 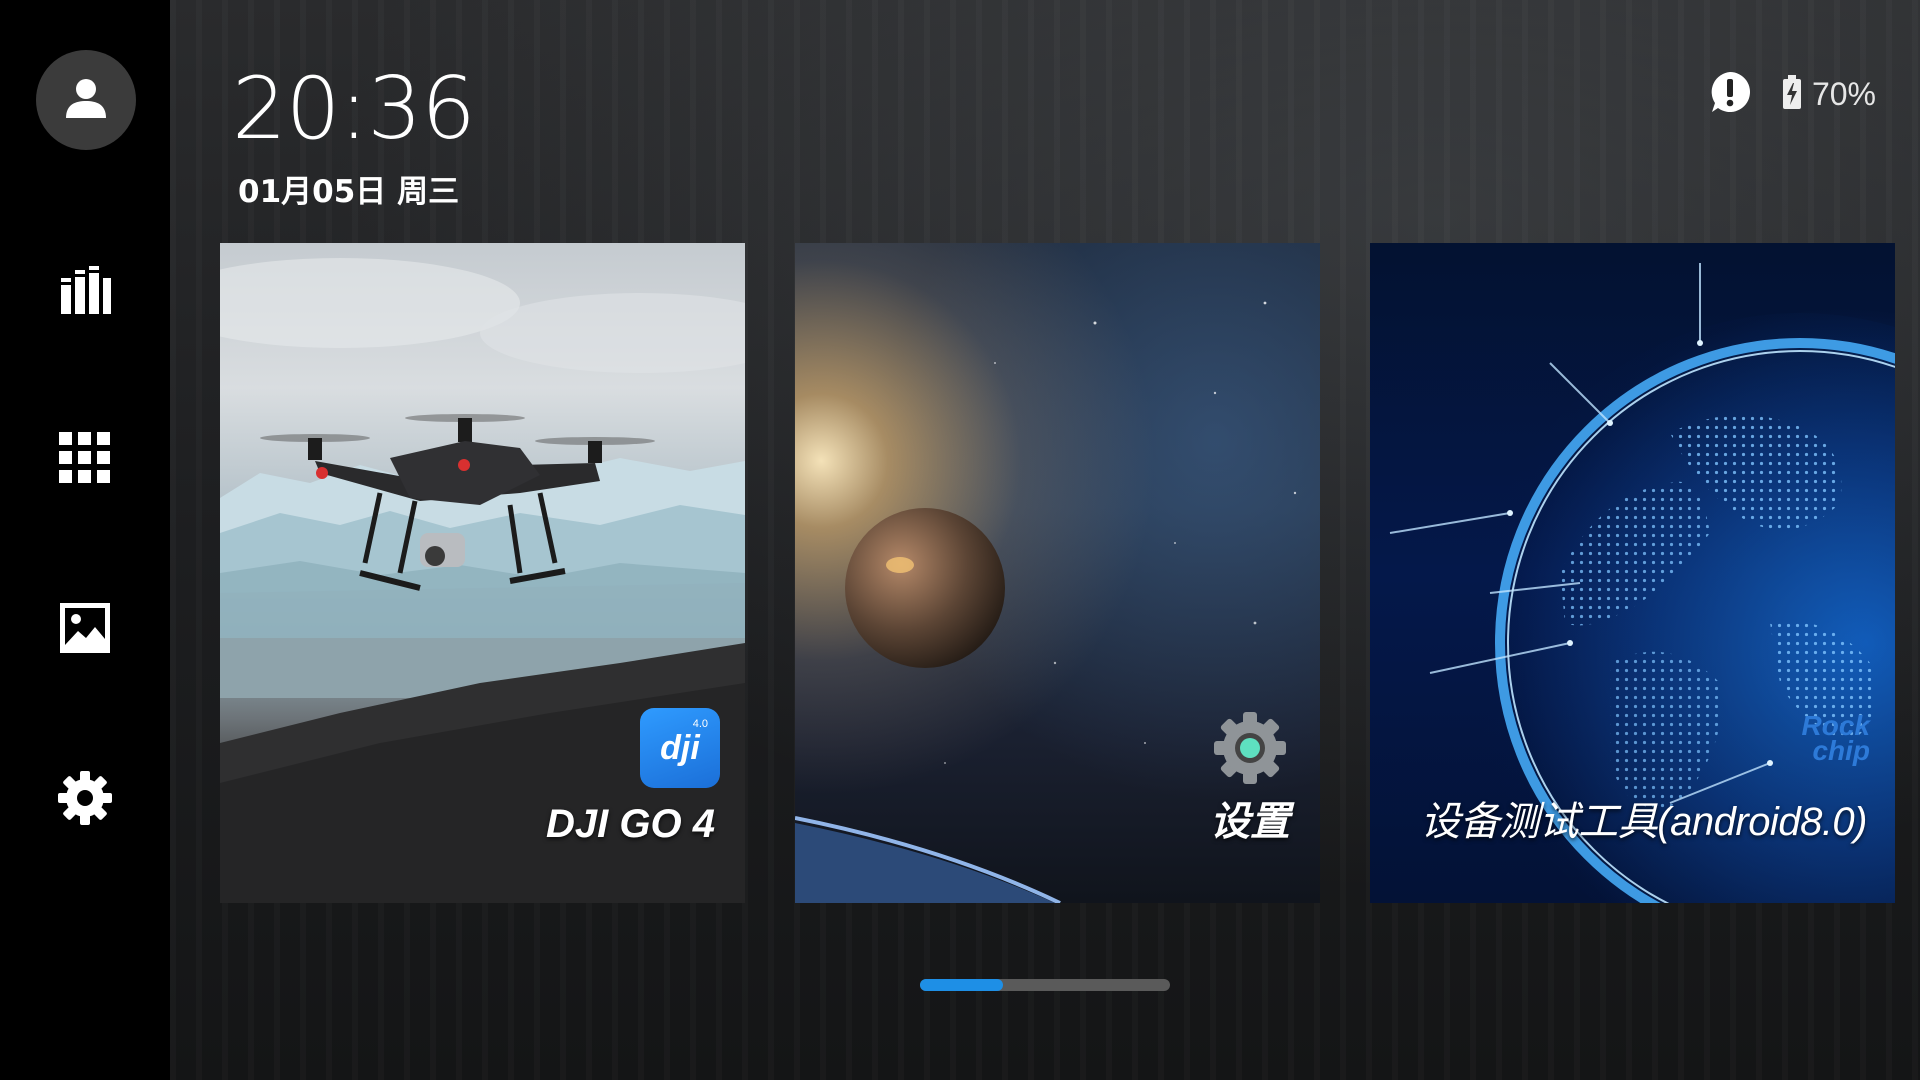 I want to click on alert-icon, so click(x=1730, y=94).